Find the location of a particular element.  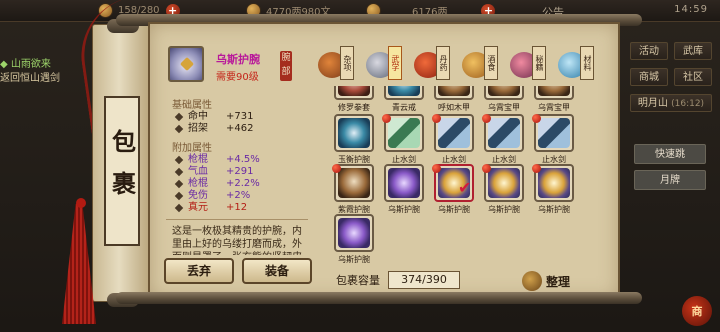

extra-stat-row: 免伤 +2% is located at coordinates (244, 196).